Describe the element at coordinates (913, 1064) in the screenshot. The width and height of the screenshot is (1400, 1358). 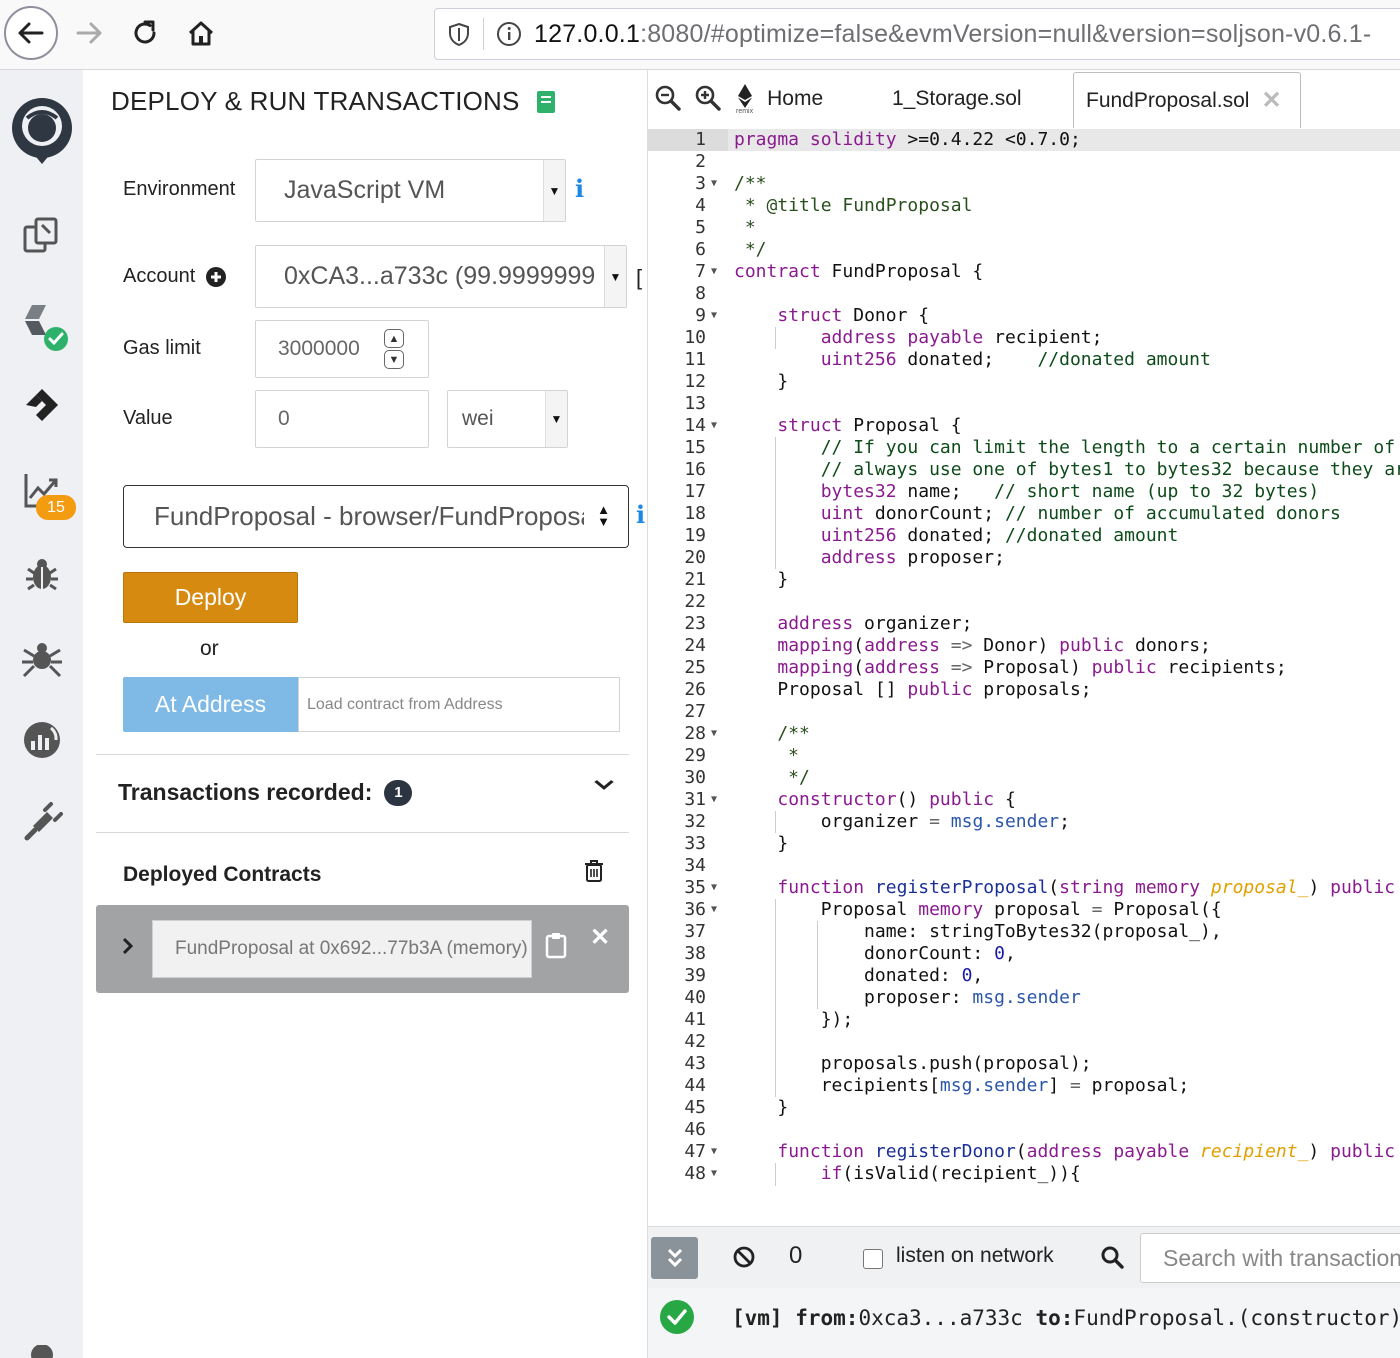
I see `code-line: proposals.push(proposal);` at that location.